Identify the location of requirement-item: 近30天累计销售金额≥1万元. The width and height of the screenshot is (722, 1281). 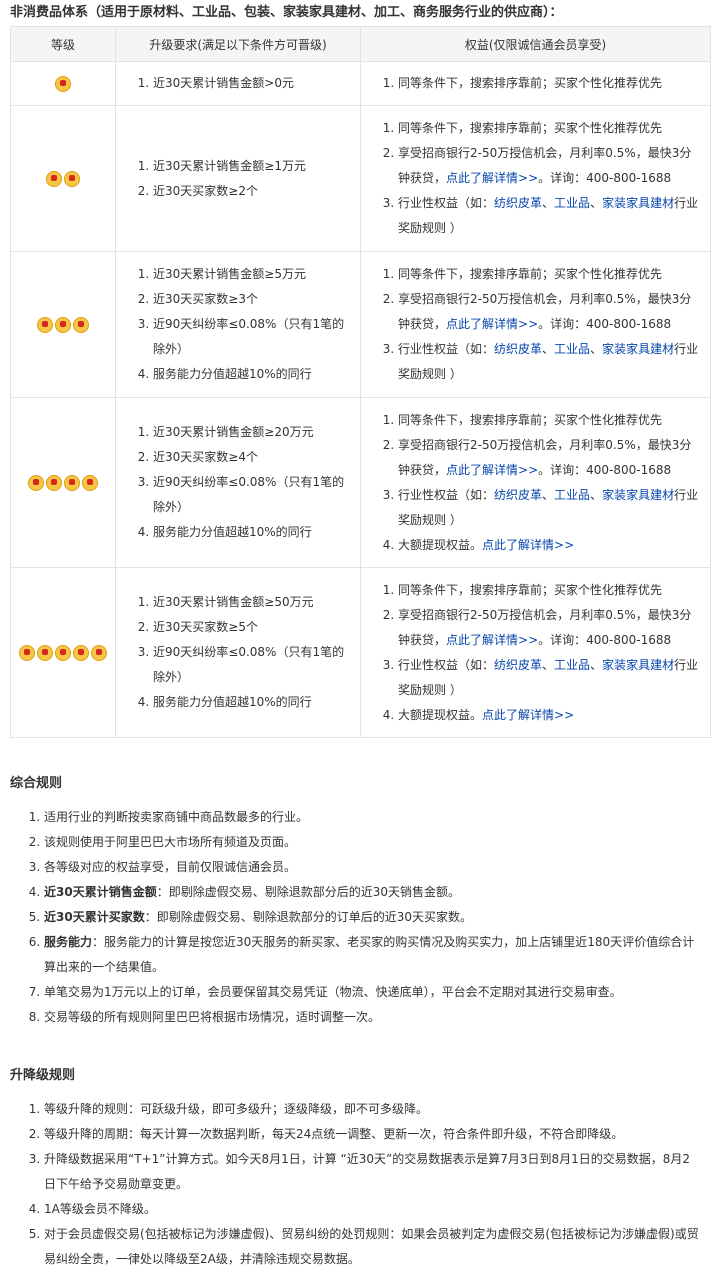
(252, 166).